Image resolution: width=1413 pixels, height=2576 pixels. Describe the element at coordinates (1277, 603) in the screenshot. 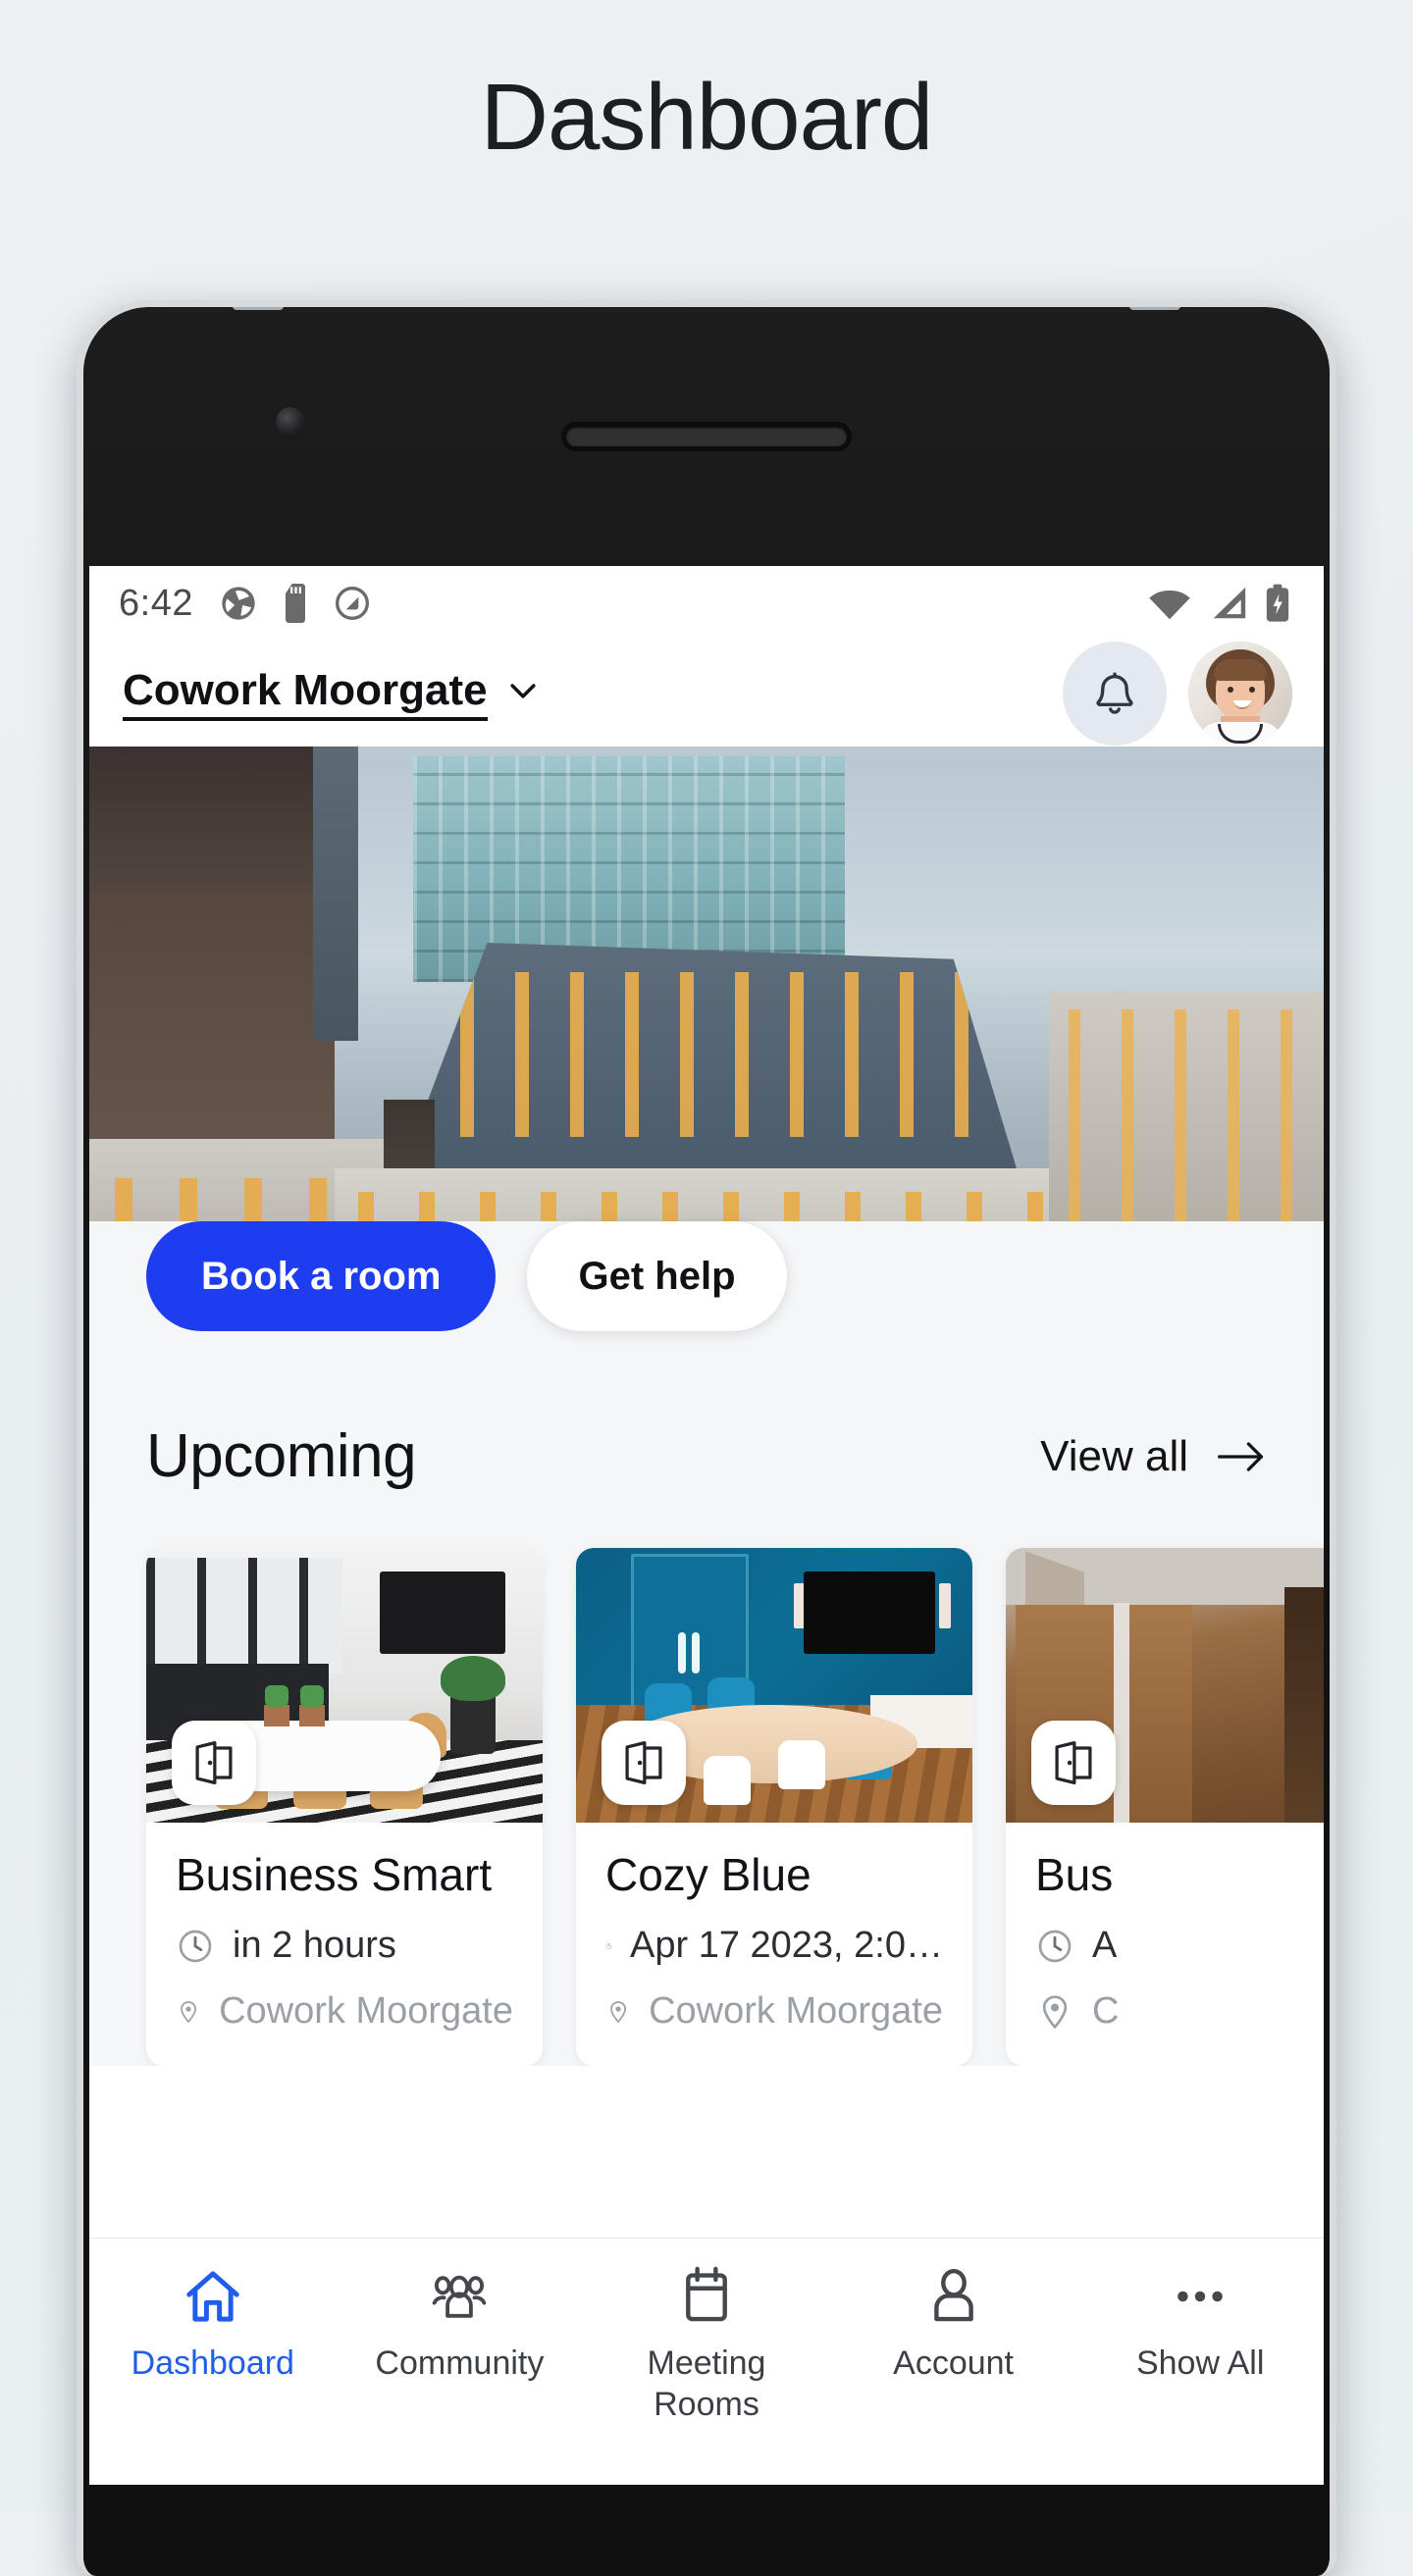

I see `battery-charging-icon` at that location.